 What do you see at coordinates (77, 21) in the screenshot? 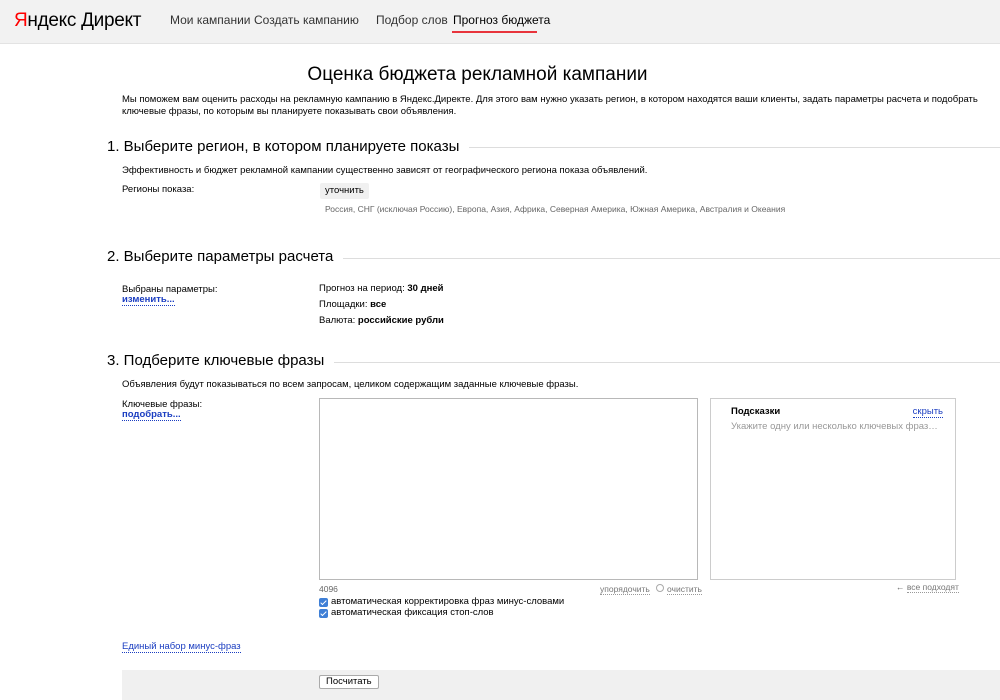
I see `yandex-direct-logo: Яндекс Директ` at bounding box center [77, 21].